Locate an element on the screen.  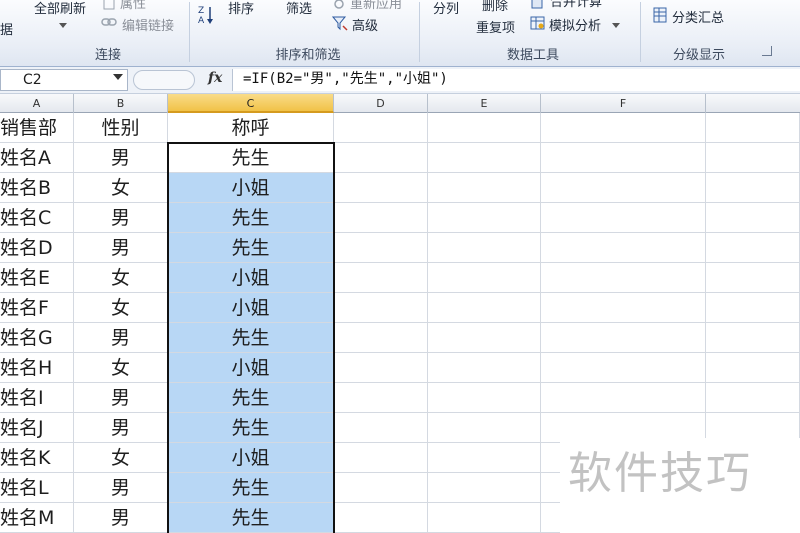
insert-function-icon: fx is located at coordinates (215, 78).